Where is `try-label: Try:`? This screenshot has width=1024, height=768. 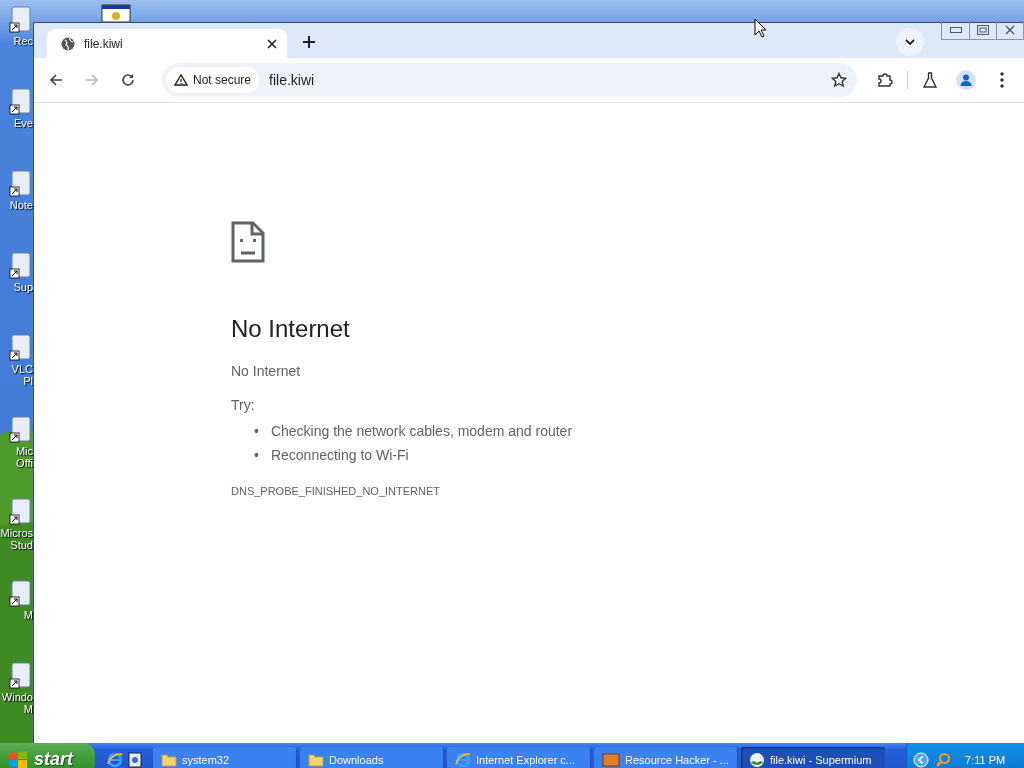
try-label: Try: is located at coordinates (243, 405).